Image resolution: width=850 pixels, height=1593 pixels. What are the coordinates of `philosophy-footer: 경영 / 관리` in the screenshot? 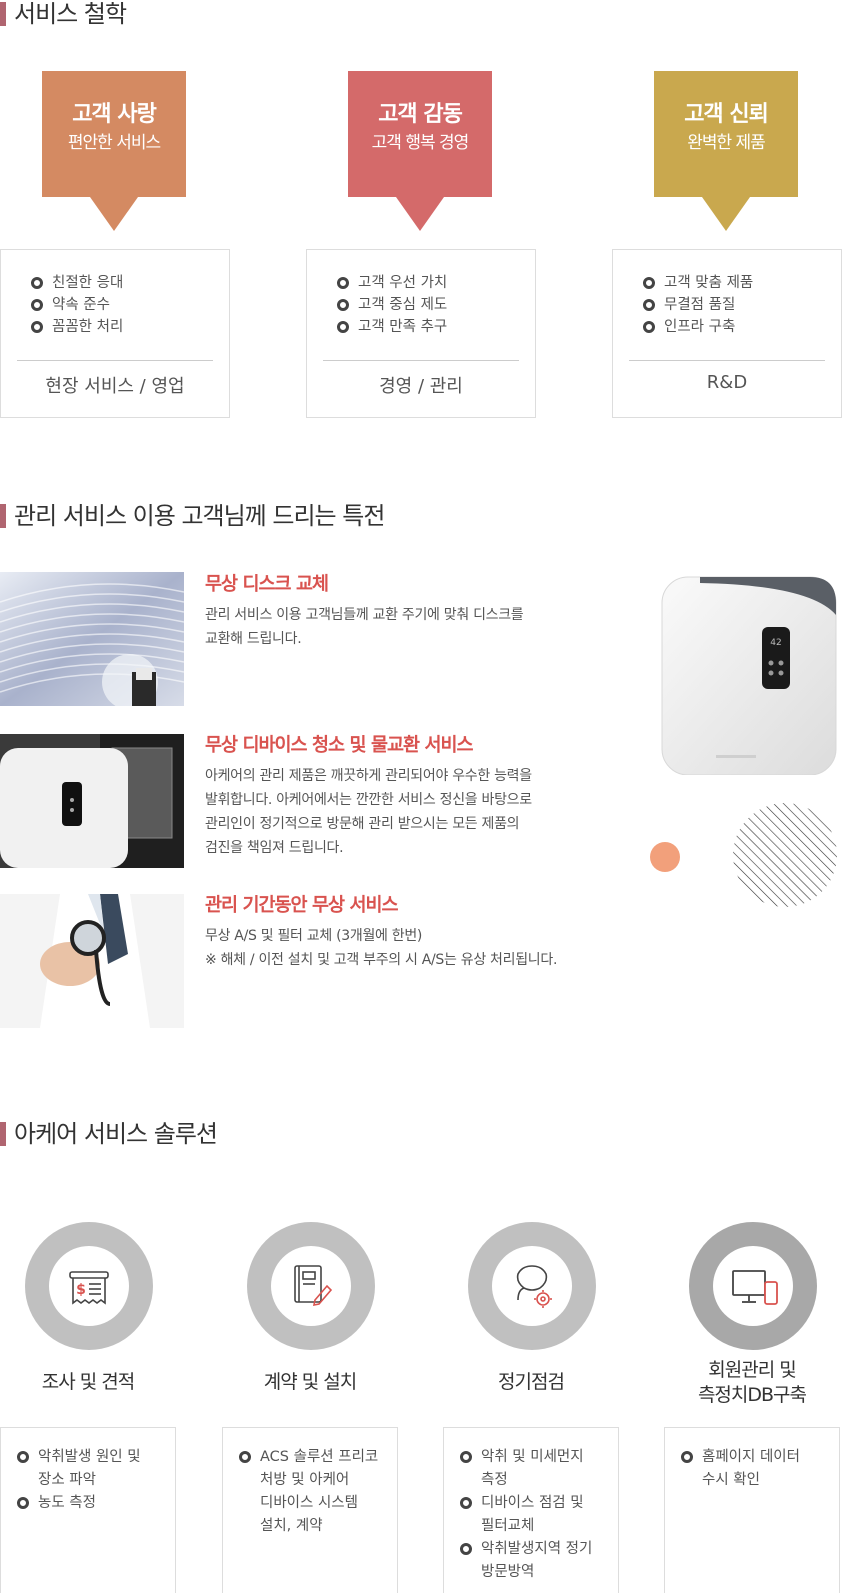 It's located at (421, 386).